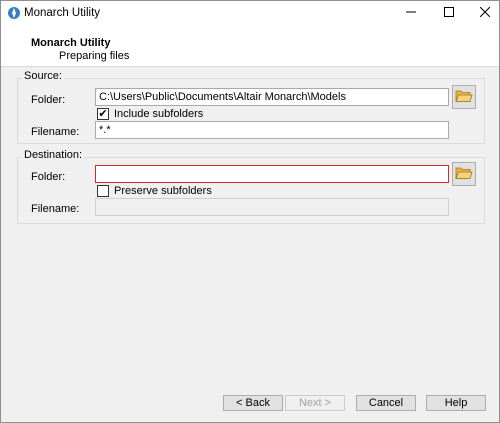  I want to click on destination-browse-button, so click(464, 174).